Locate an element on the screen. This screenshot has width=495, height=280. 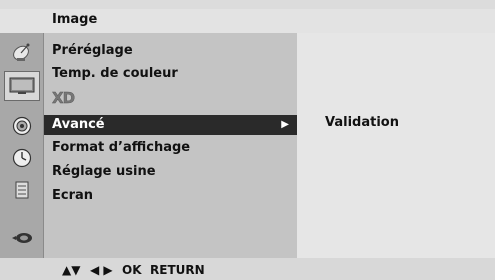
category-options-tab is located at coordinates (22, 190).